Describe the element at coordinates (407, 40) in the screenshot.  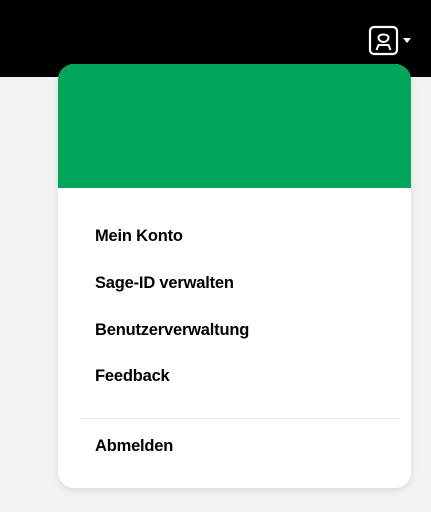
I see `chevron-down-icon` at that location.